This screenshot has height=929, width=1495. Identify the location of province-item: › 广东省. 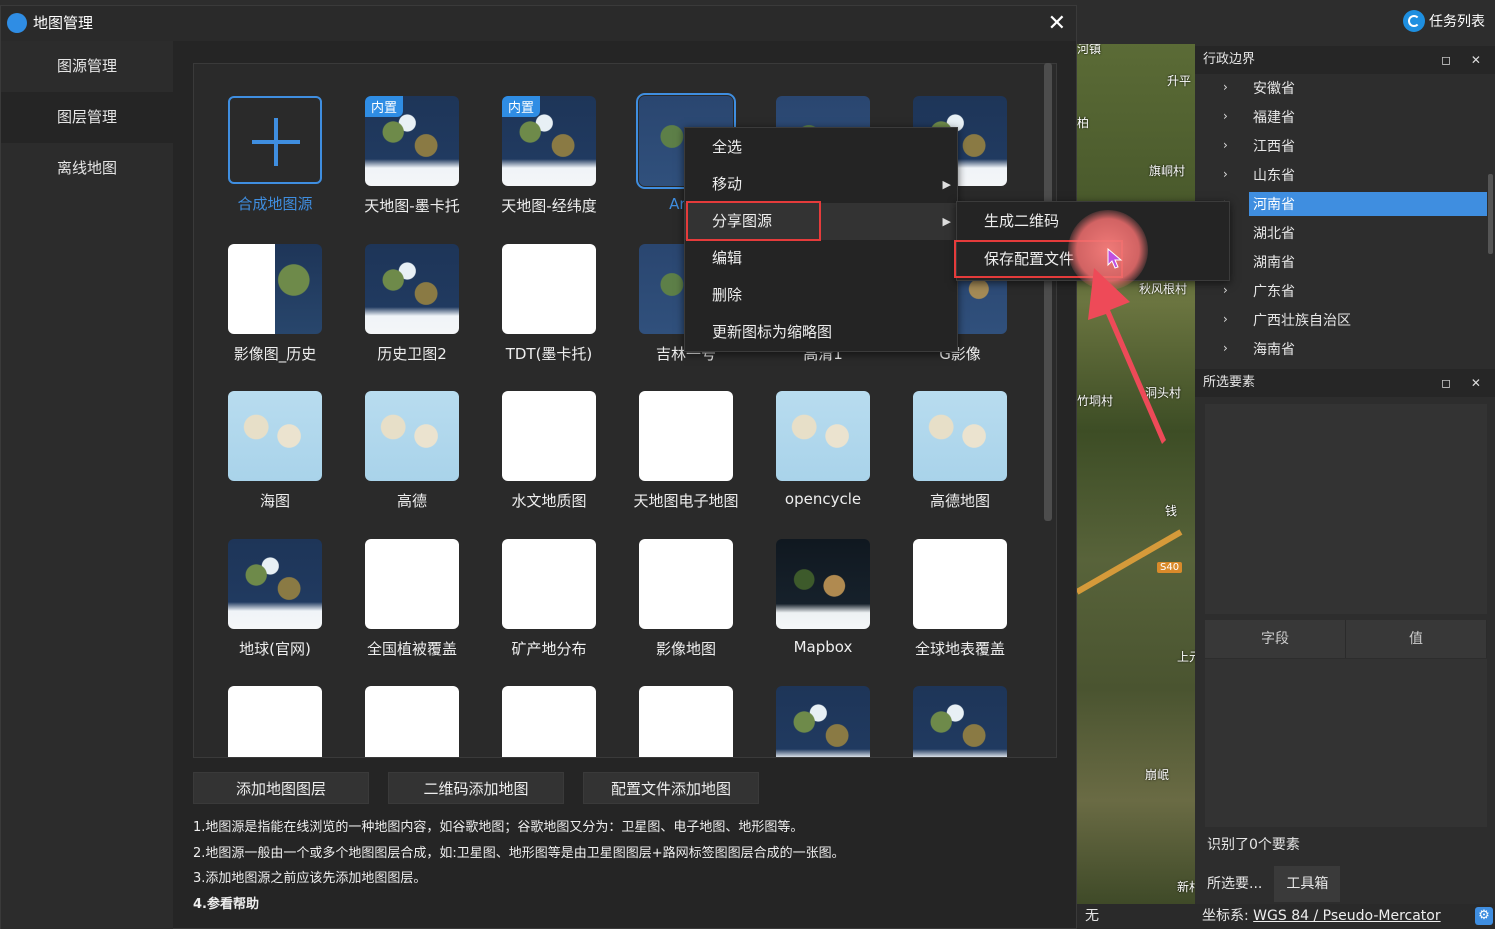
(1341, 290).